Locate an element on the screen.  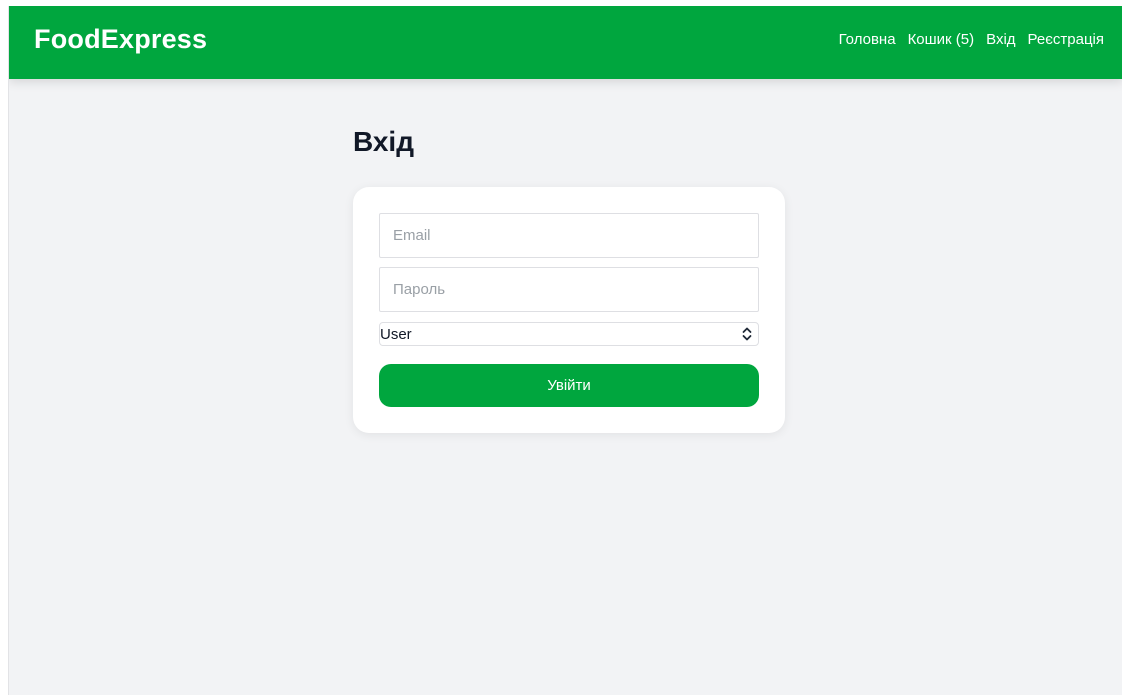
login-form-card: User Увійти is located at coordinates (569, 310).